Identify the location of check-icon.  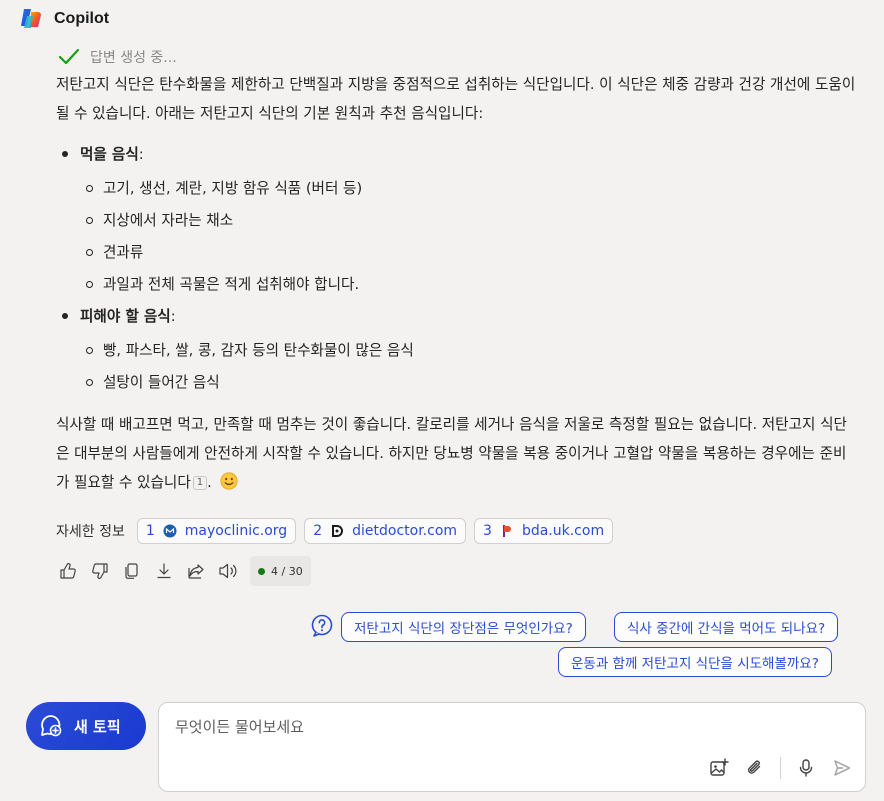
(69, 56).